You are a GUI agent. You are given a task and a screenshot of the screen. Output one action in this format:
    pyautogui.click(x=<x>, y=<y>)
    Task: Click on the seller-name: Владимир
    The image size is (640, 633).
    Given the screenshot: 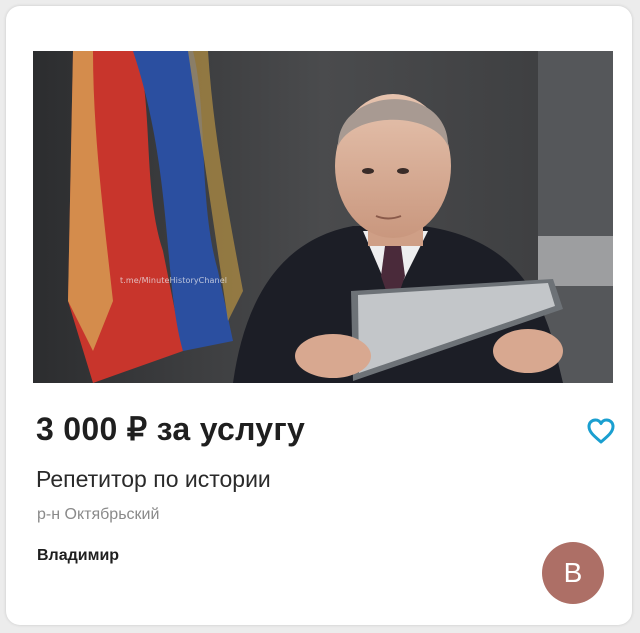 What is the action you would take?
    pyautogui.click(x=78, y=556)
    